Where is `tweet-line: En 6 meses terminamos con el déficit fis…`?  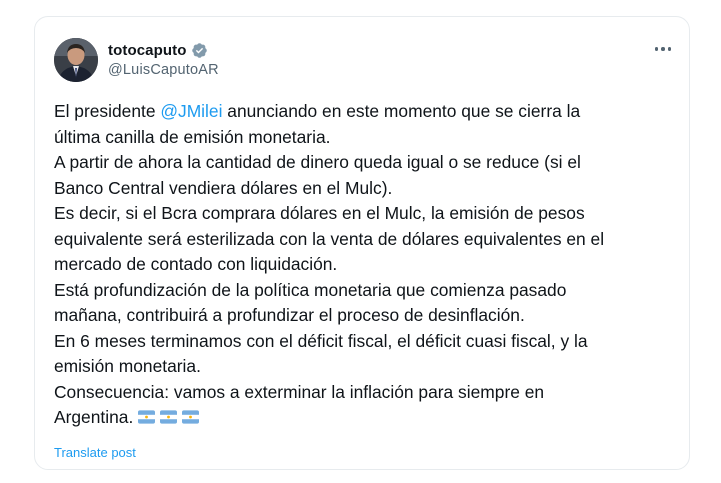
tweet-line: En 6 meses terminamos con el déficit fis… is located at coordinates (321, 340).